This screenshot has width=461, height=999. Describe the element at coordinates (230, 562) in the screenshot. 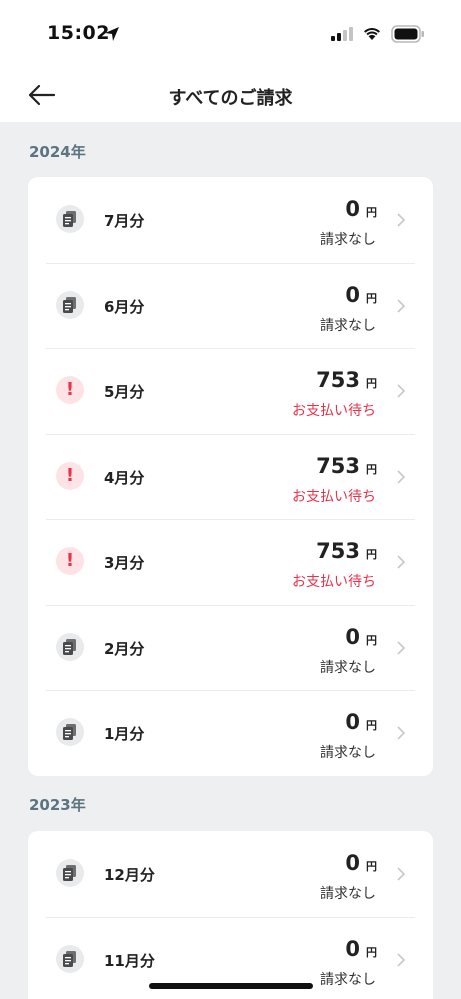

I see `billing-row: ! 3月分 753 円 お支払い待ち` at that location.